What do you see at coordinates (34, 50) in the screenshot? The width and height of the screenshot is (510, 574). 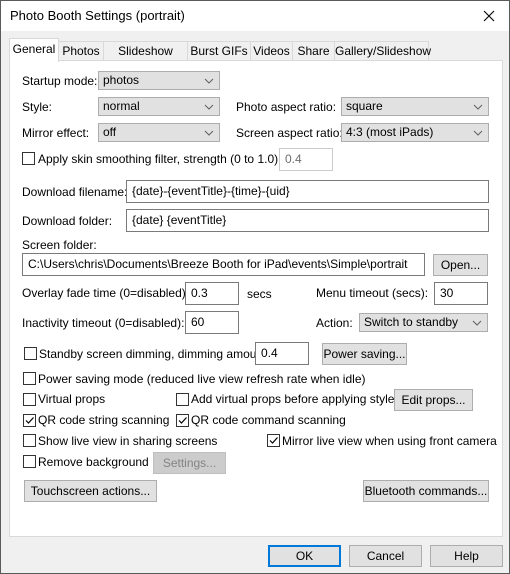 I see `tab-general: General` at bounding box center [34, 50].